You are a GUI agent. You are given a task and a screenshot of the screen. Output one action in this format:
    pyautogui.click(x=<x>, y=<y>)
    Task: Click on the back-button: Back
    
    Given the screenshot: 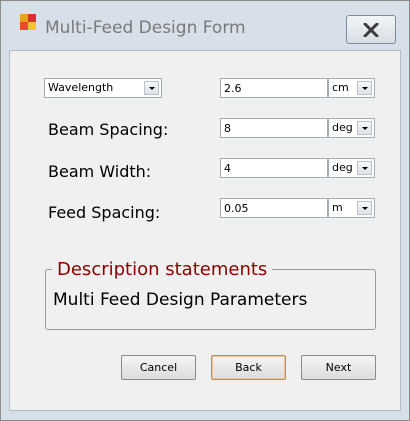 What is the action you would take?
    pyautogui.click(x=248, y=367)
    